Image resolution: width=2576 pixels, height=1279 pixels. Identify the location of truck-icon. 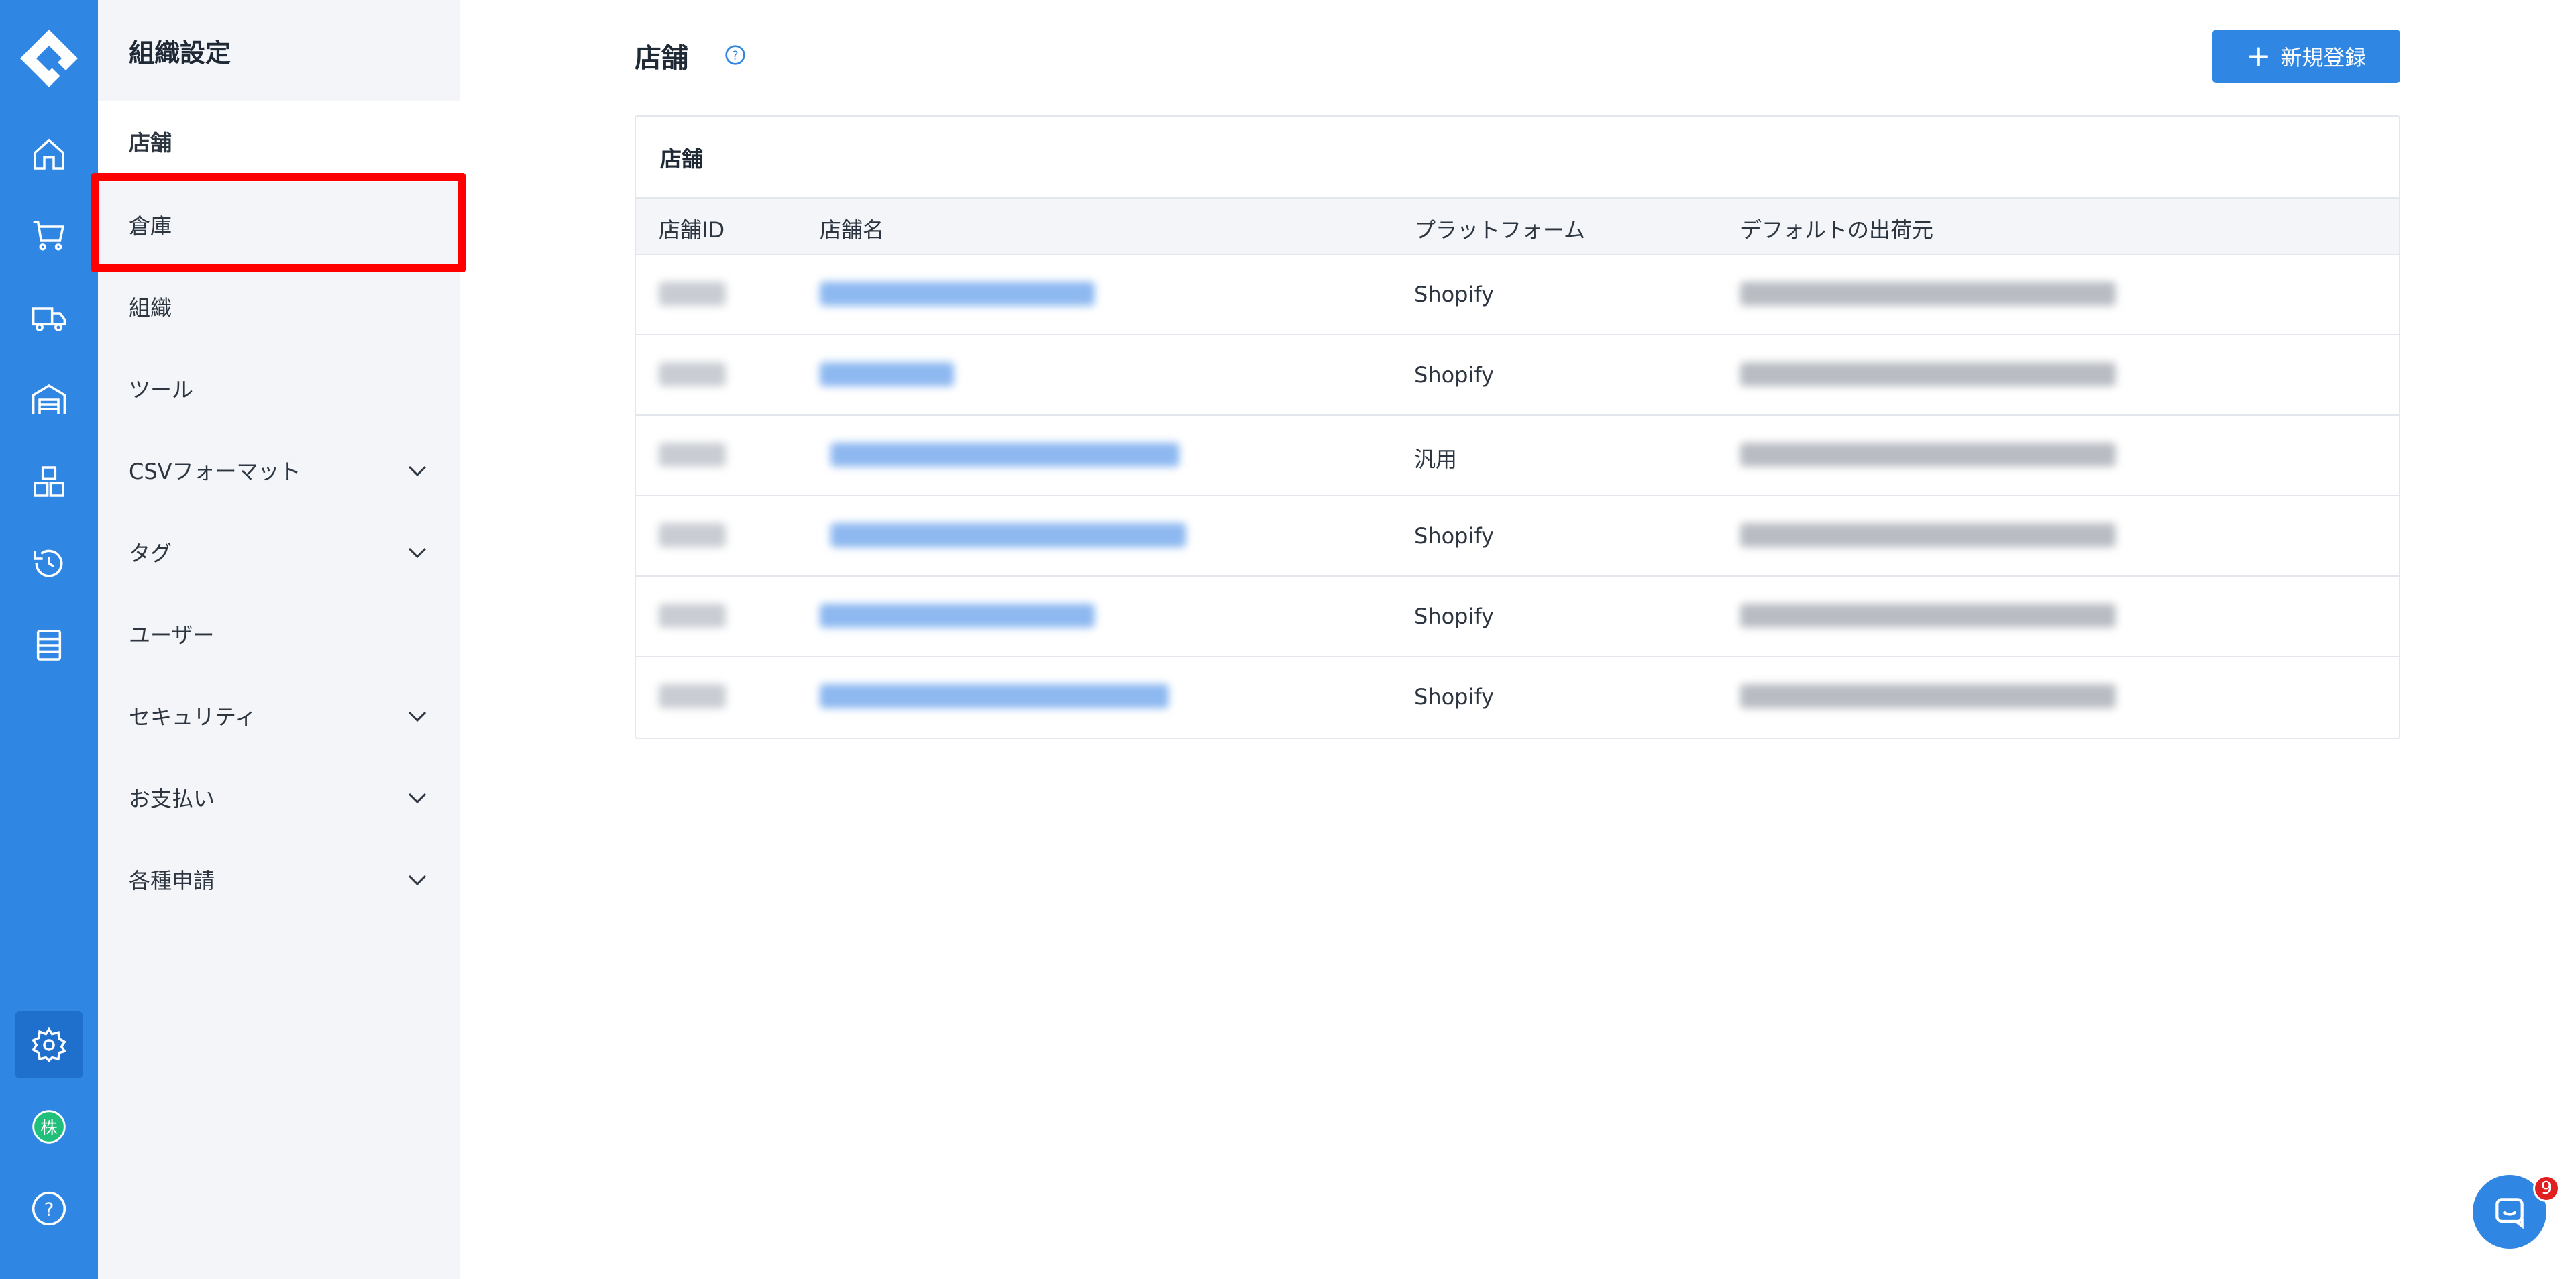
(49, 317).